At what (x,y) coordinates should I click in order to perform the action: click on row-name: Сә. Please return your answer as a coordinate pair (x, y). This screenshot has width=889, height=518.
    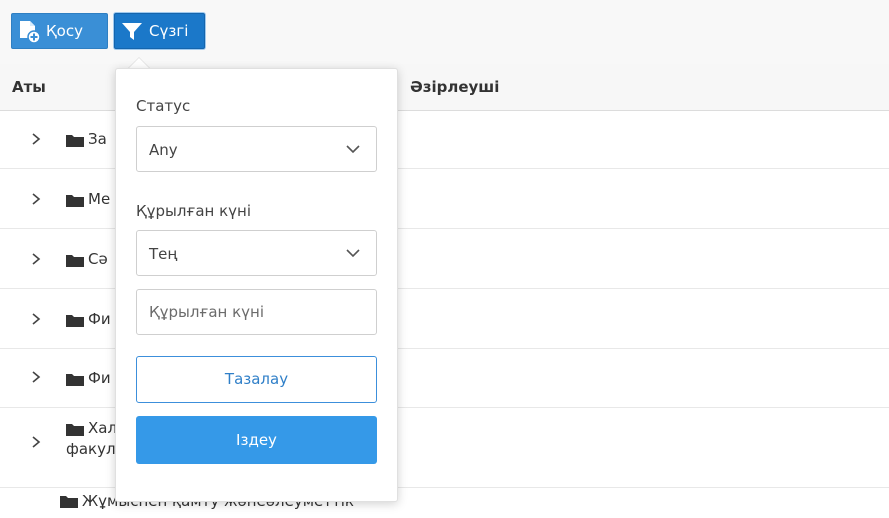
    Looking at the image, I should click on (98, 259).